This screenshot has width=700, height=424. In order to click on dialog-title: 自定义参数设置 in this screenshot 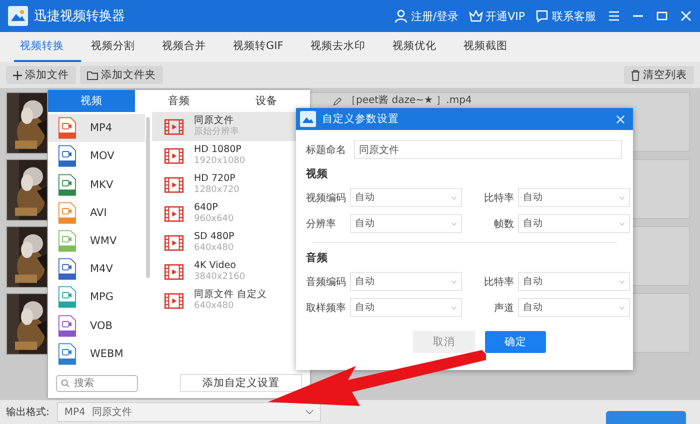, I will do `click(360, 119)`.